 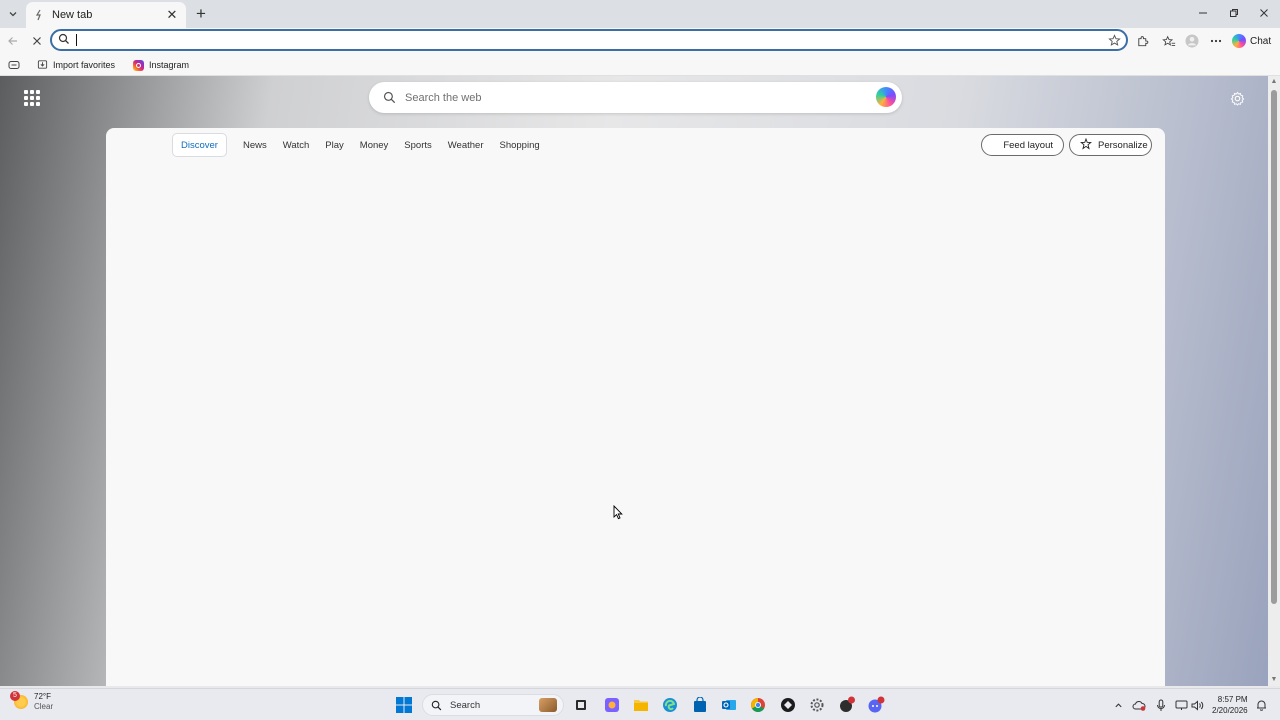 I want to click on feed-layout-label: Feed layout, so click(x=1028, y=145).